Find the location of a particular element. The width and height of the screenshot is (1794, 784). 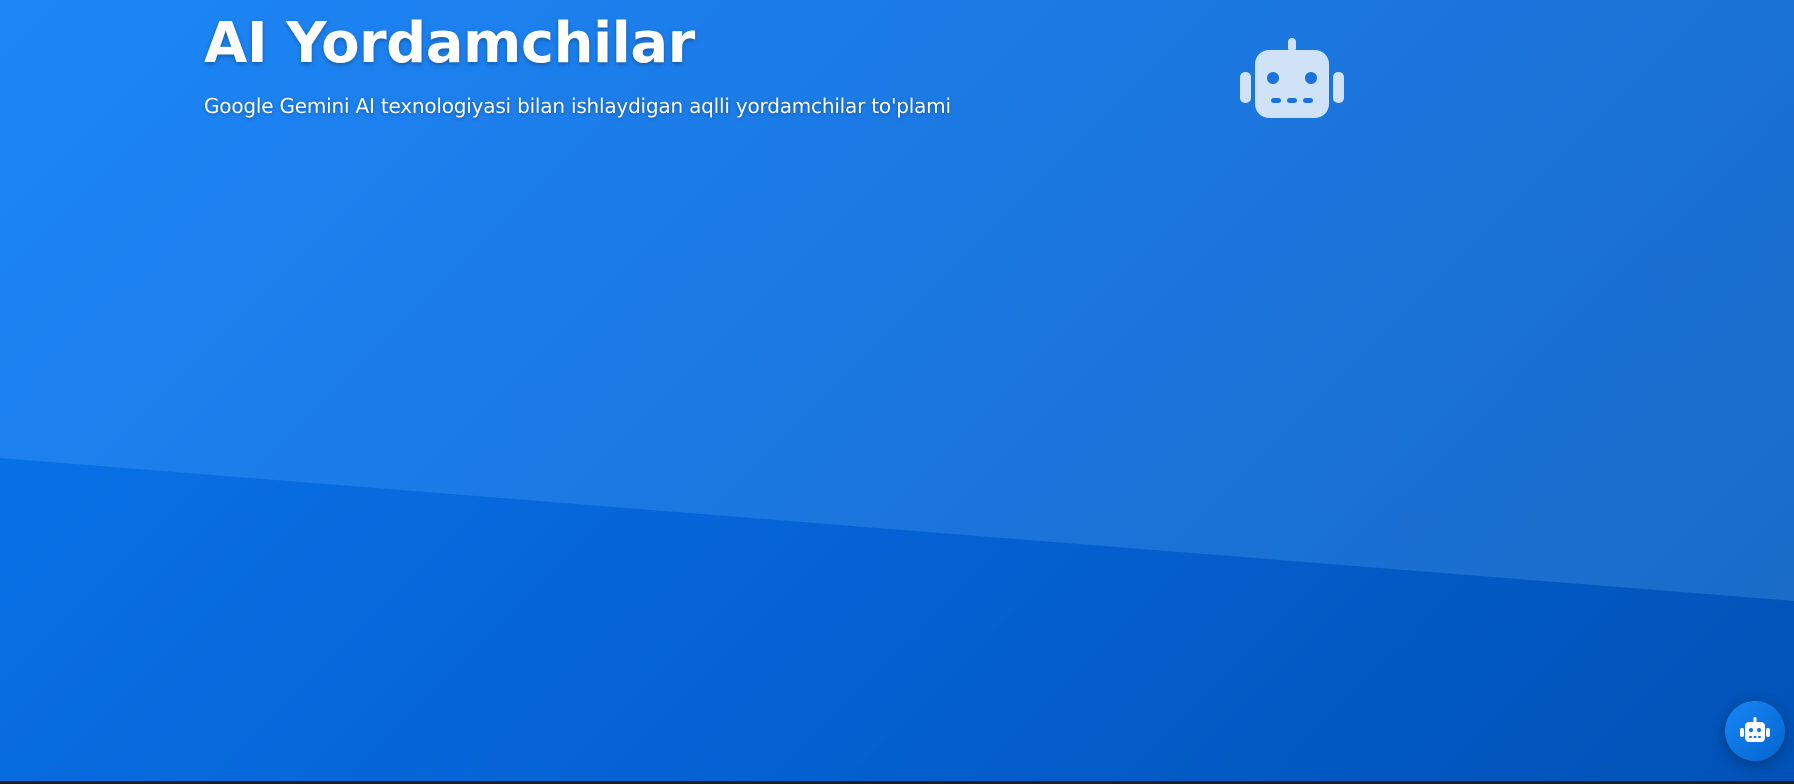

chat-assistant-button is located at coordinates (1755, 731).